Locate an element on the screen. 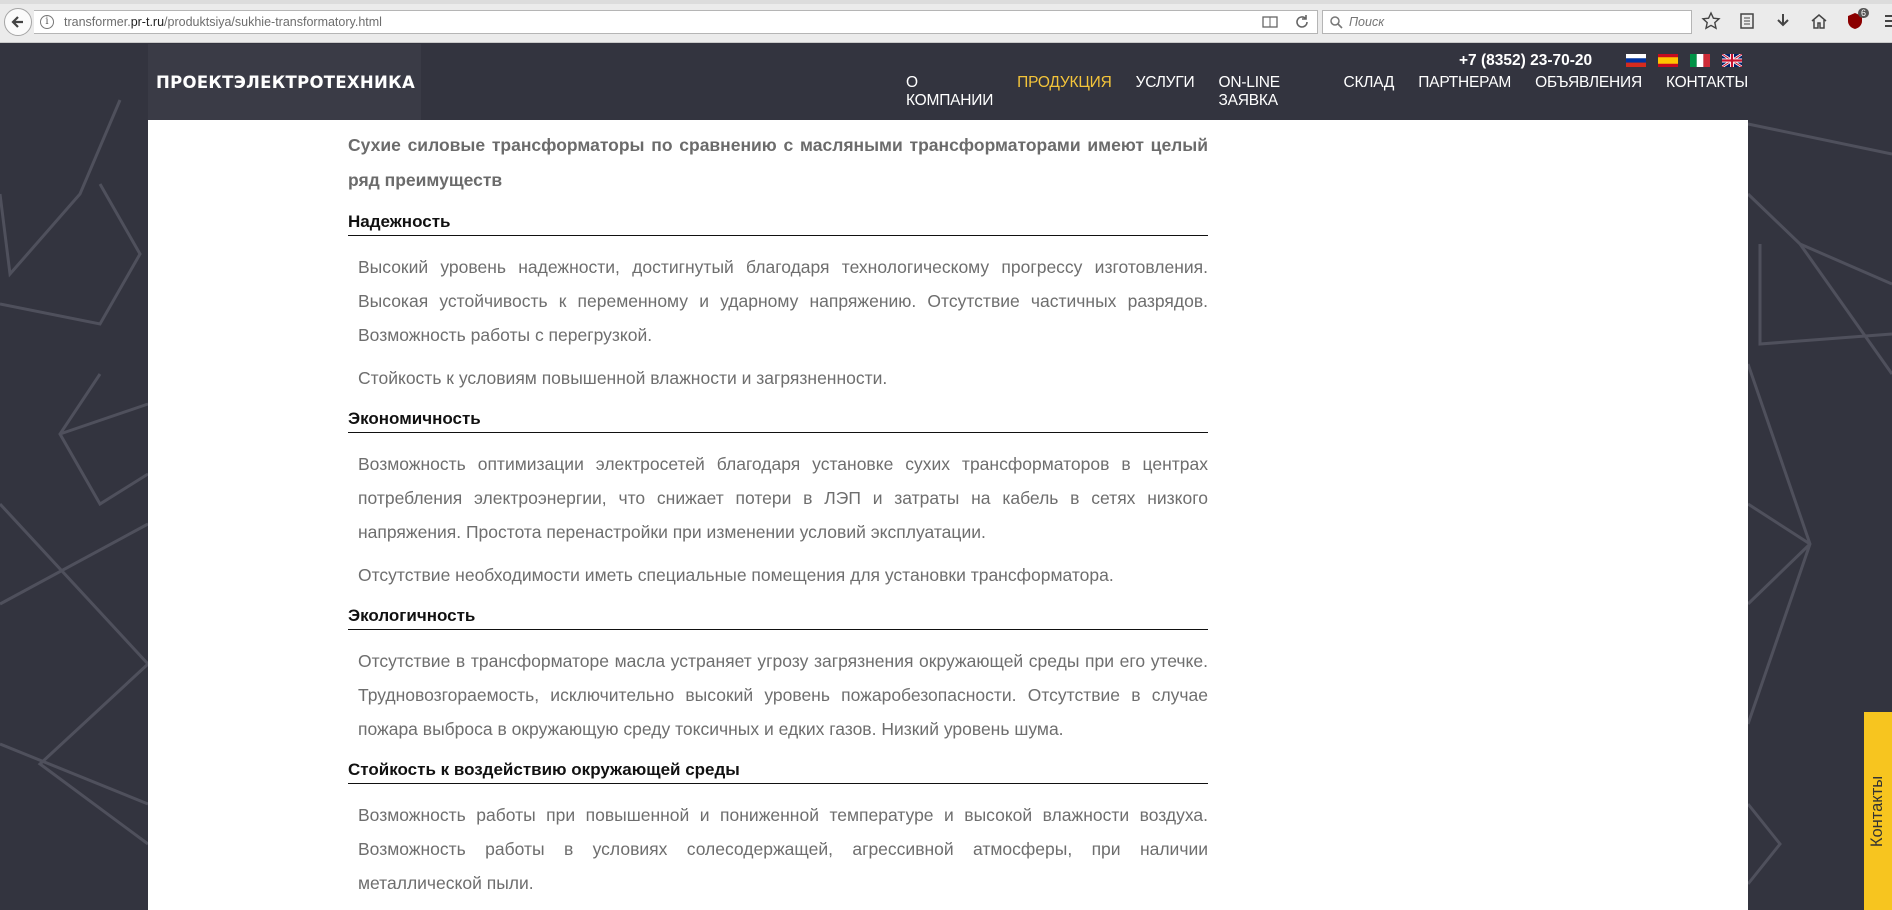  nav-products: ПРОДУКЦИЯ is located at coordinates (1064, 92).